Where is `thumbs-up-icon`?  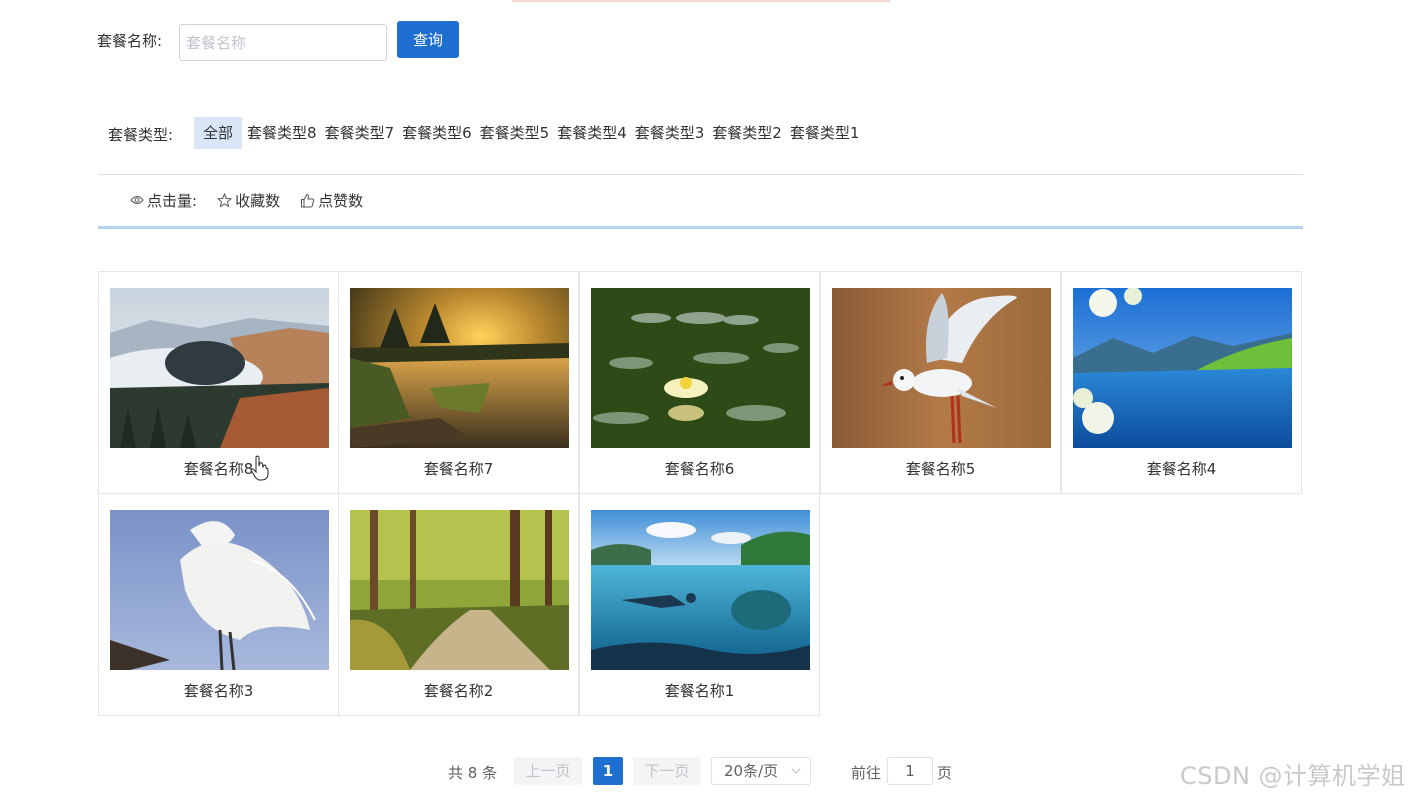
thumbs-up-icon is located at coordinates (308, 200).